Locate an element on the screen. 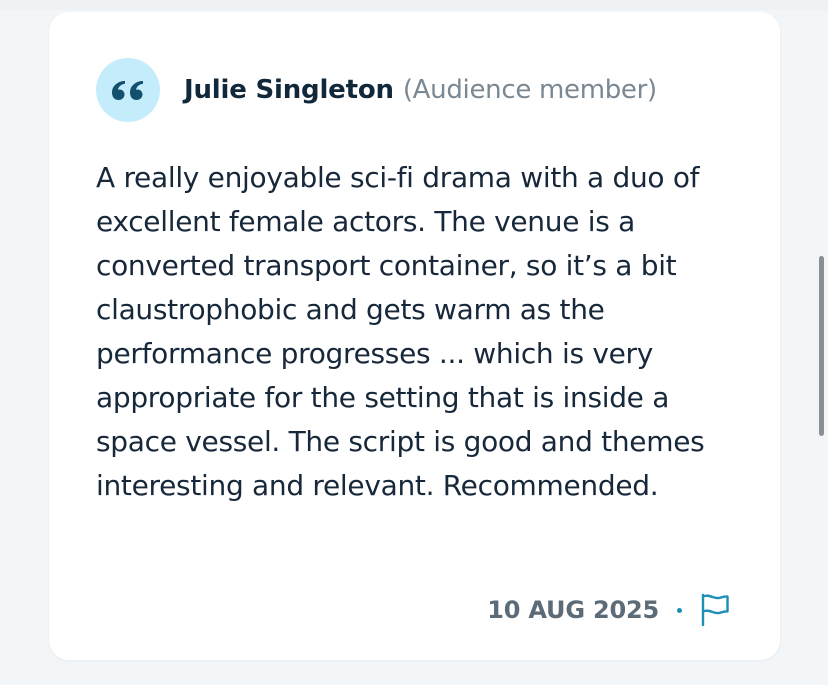 The height and width of the screenshot is (685, 828). flag-icon is located at coordinates (715, 610).